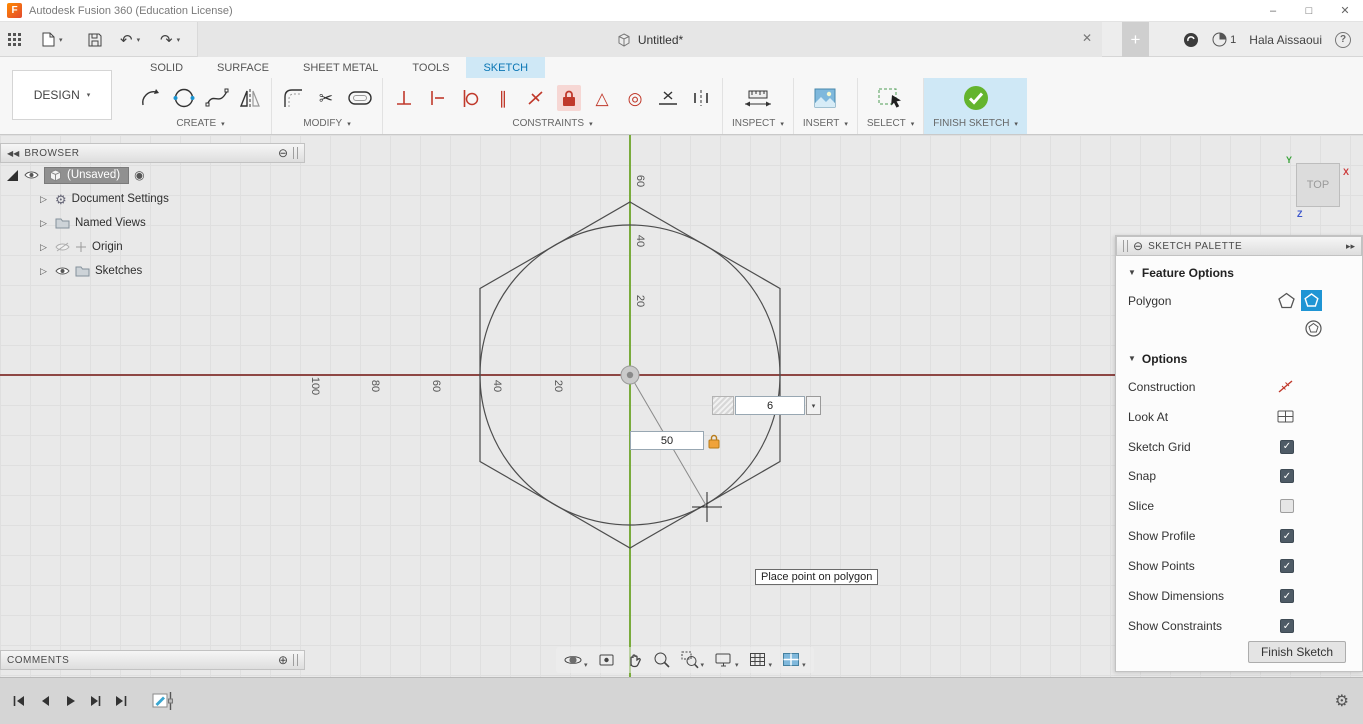 This screenshot has width=1363, height=724. I want to click on show-dimensions-checkbox: ✓, so click(1287, 596).